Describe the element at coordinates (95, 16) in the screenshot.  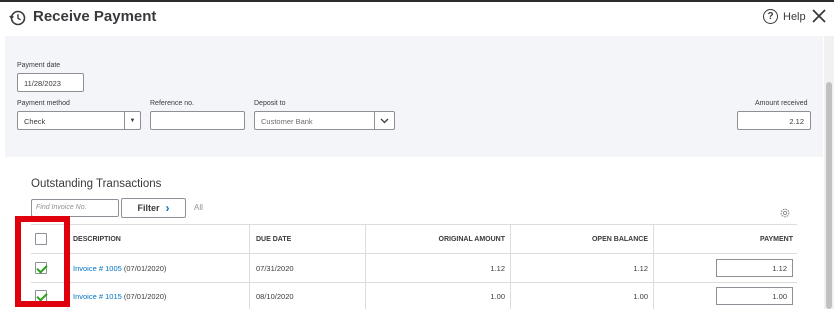
I see `page-title: Receive Payment` at that location.